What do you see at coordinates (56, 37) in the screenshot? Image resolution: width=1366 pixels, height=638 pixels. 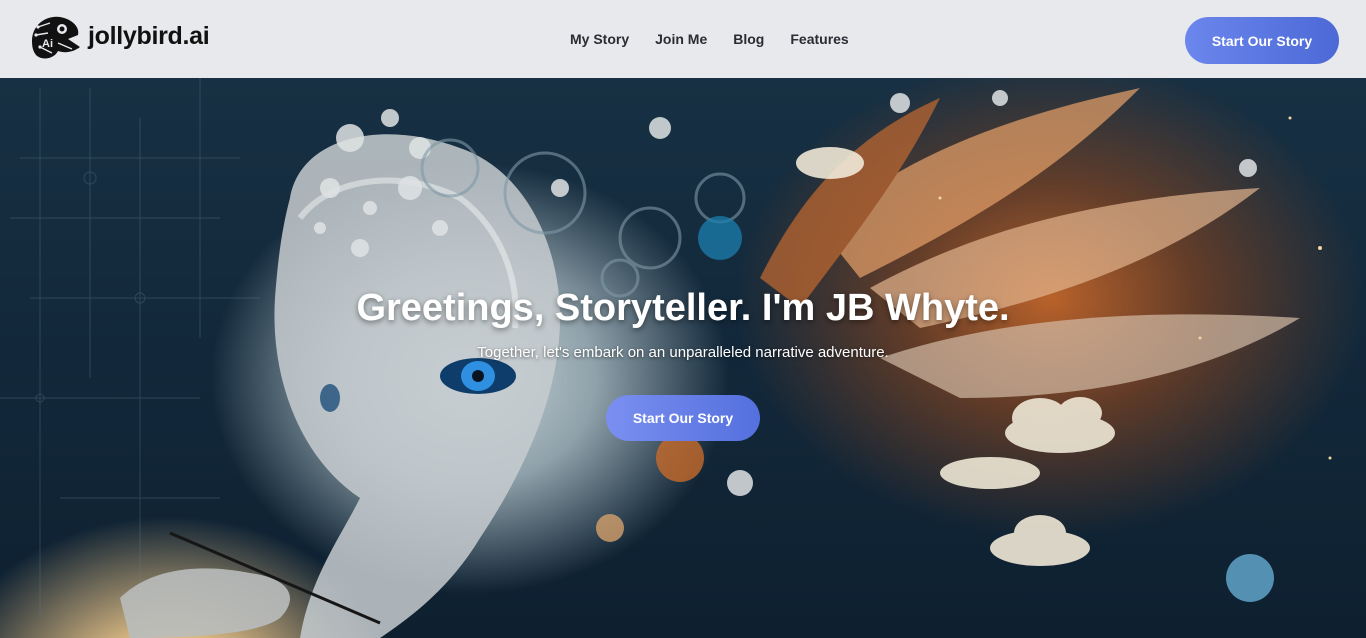 I see `jollybird-logo-icon: Ai` at bounding box center [56, 37].